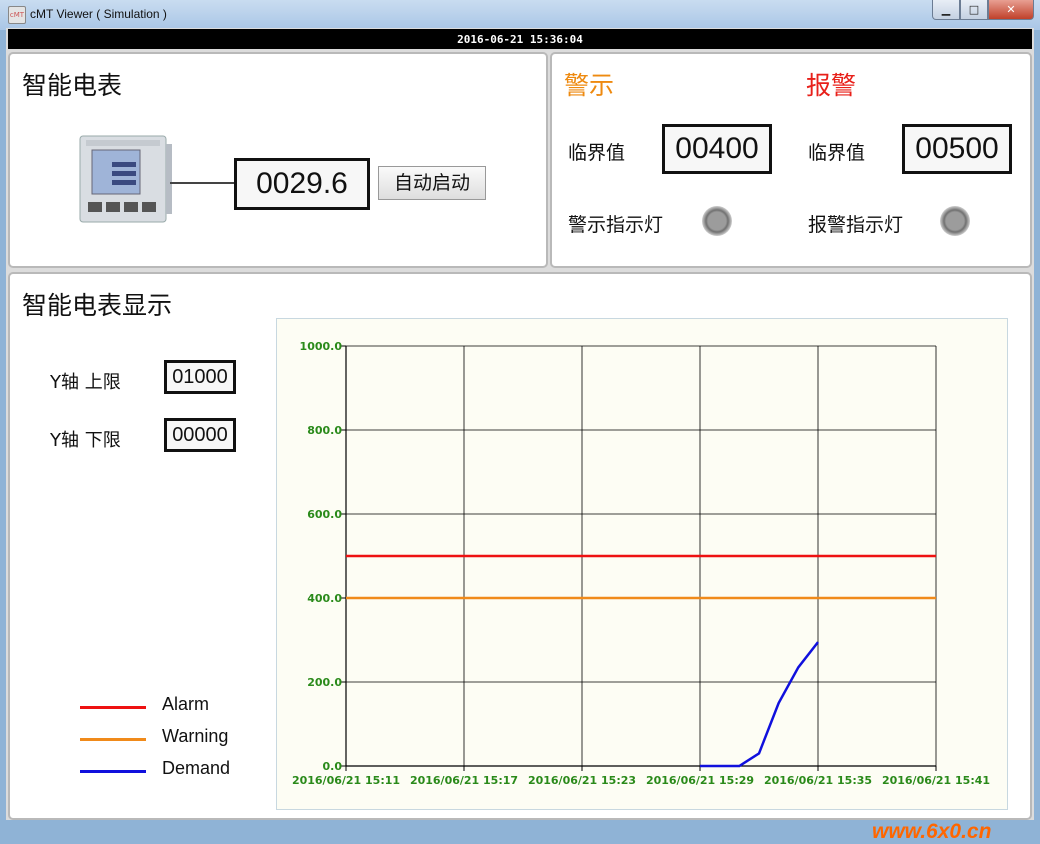  What do you see at coordinates (72, 85) in the screenshot?
I see `meter-panel-title: 智能电表` at bounding box center [72, 85].